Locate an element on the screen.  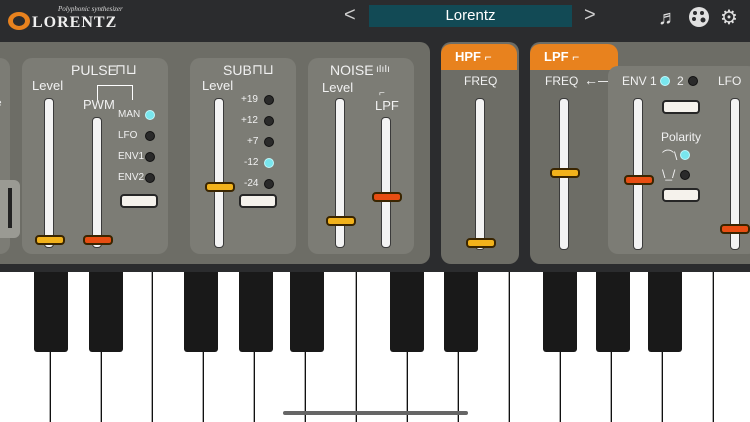
lpf-lfo-label: LFO is located at coordinates (730, 81).